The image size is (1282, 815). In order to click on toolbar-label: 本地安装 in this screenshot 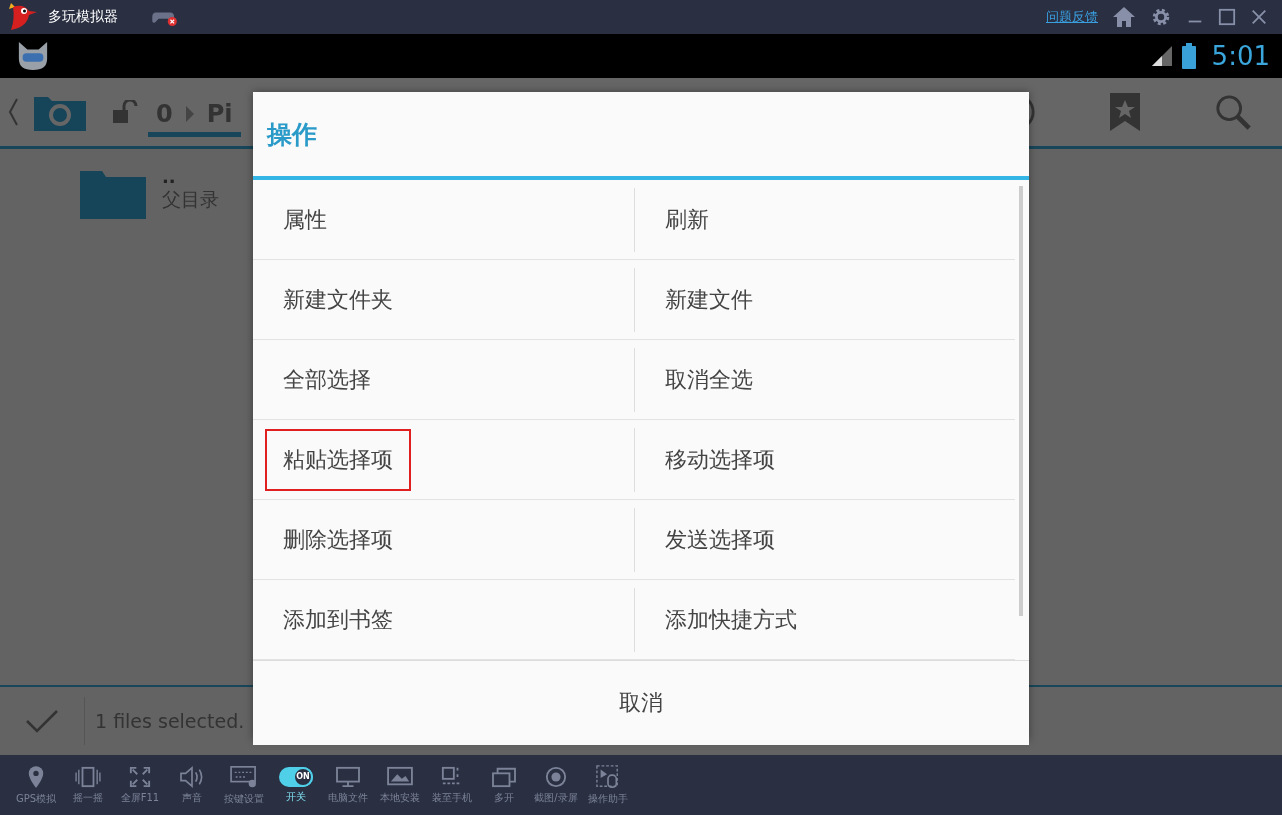, I will do `click(400, 797)`.